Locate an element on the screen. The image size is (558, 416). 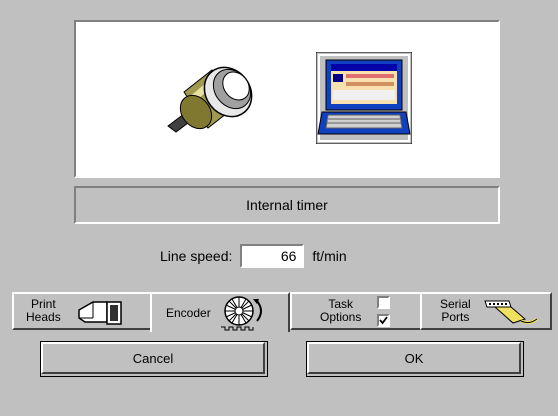
checkbox-checked-icon is located at coordinates (384, 320).